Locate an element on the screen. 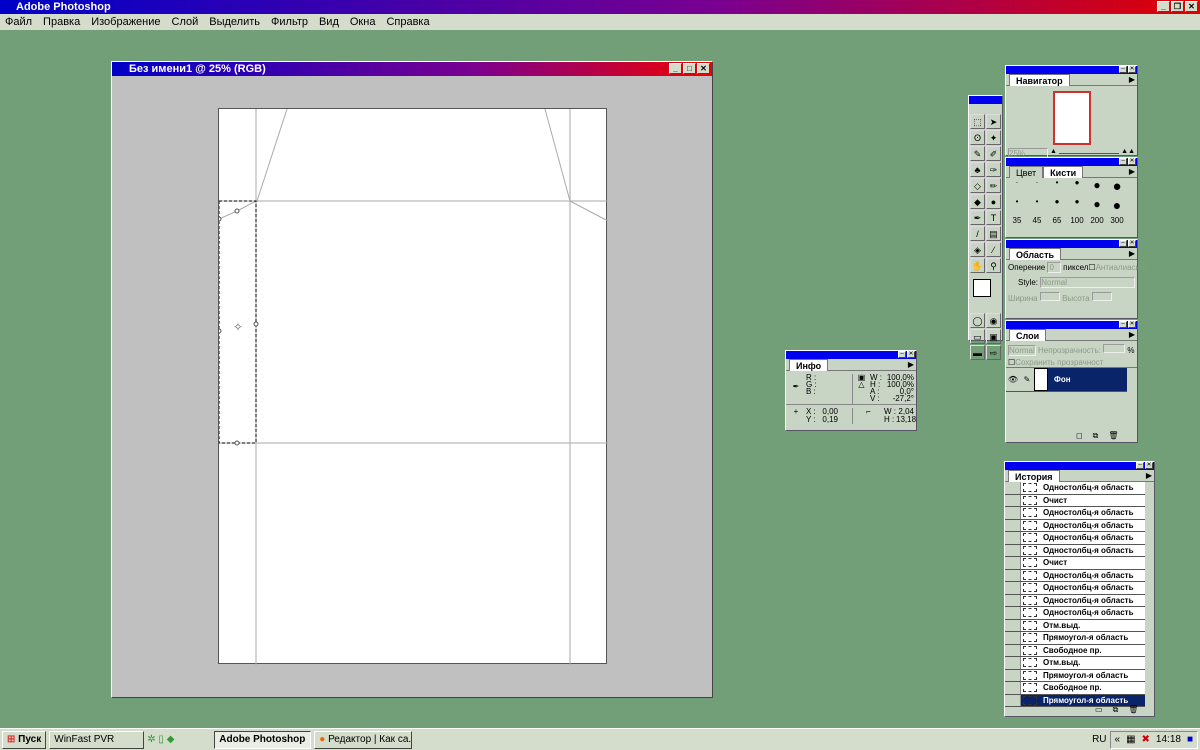 This screenshot has width=1200, height=750. color-swatches is located at coordinates (985, 293).